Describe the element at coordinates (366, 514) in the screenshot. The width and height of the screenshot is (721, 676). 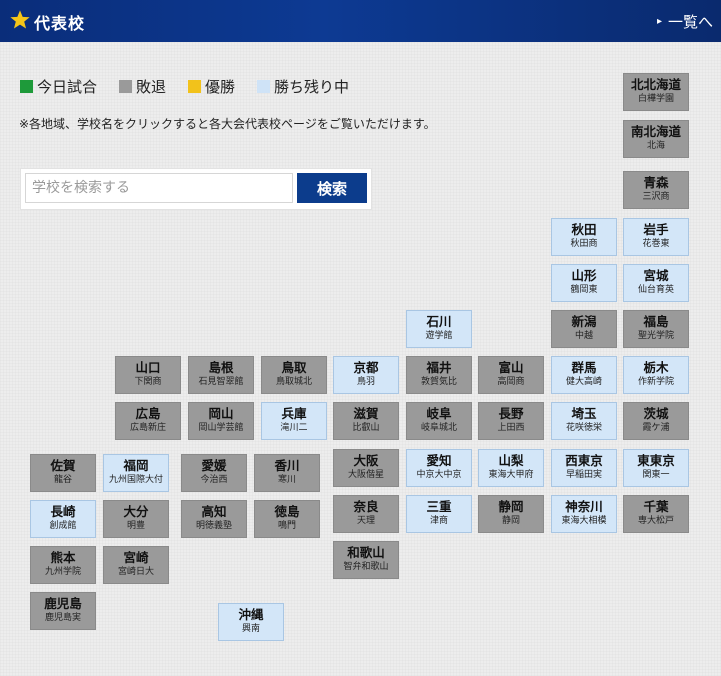
I see `prefecture-tile-nara: 奈良 天理` at that location.